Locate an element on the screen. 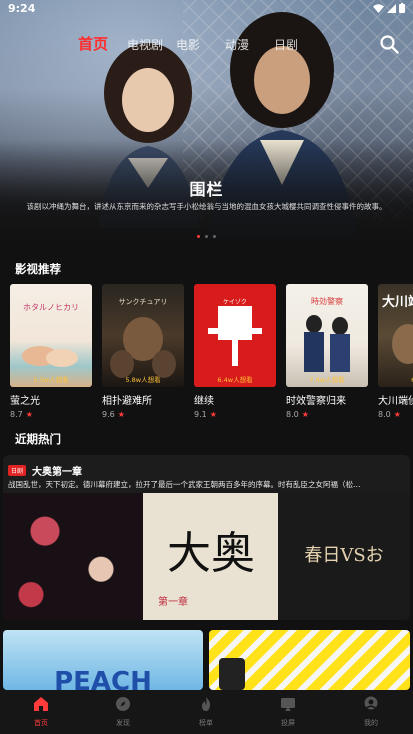 The image size is (413, 734). tabbar-home: 首页 is located at coordinates (41, 712).